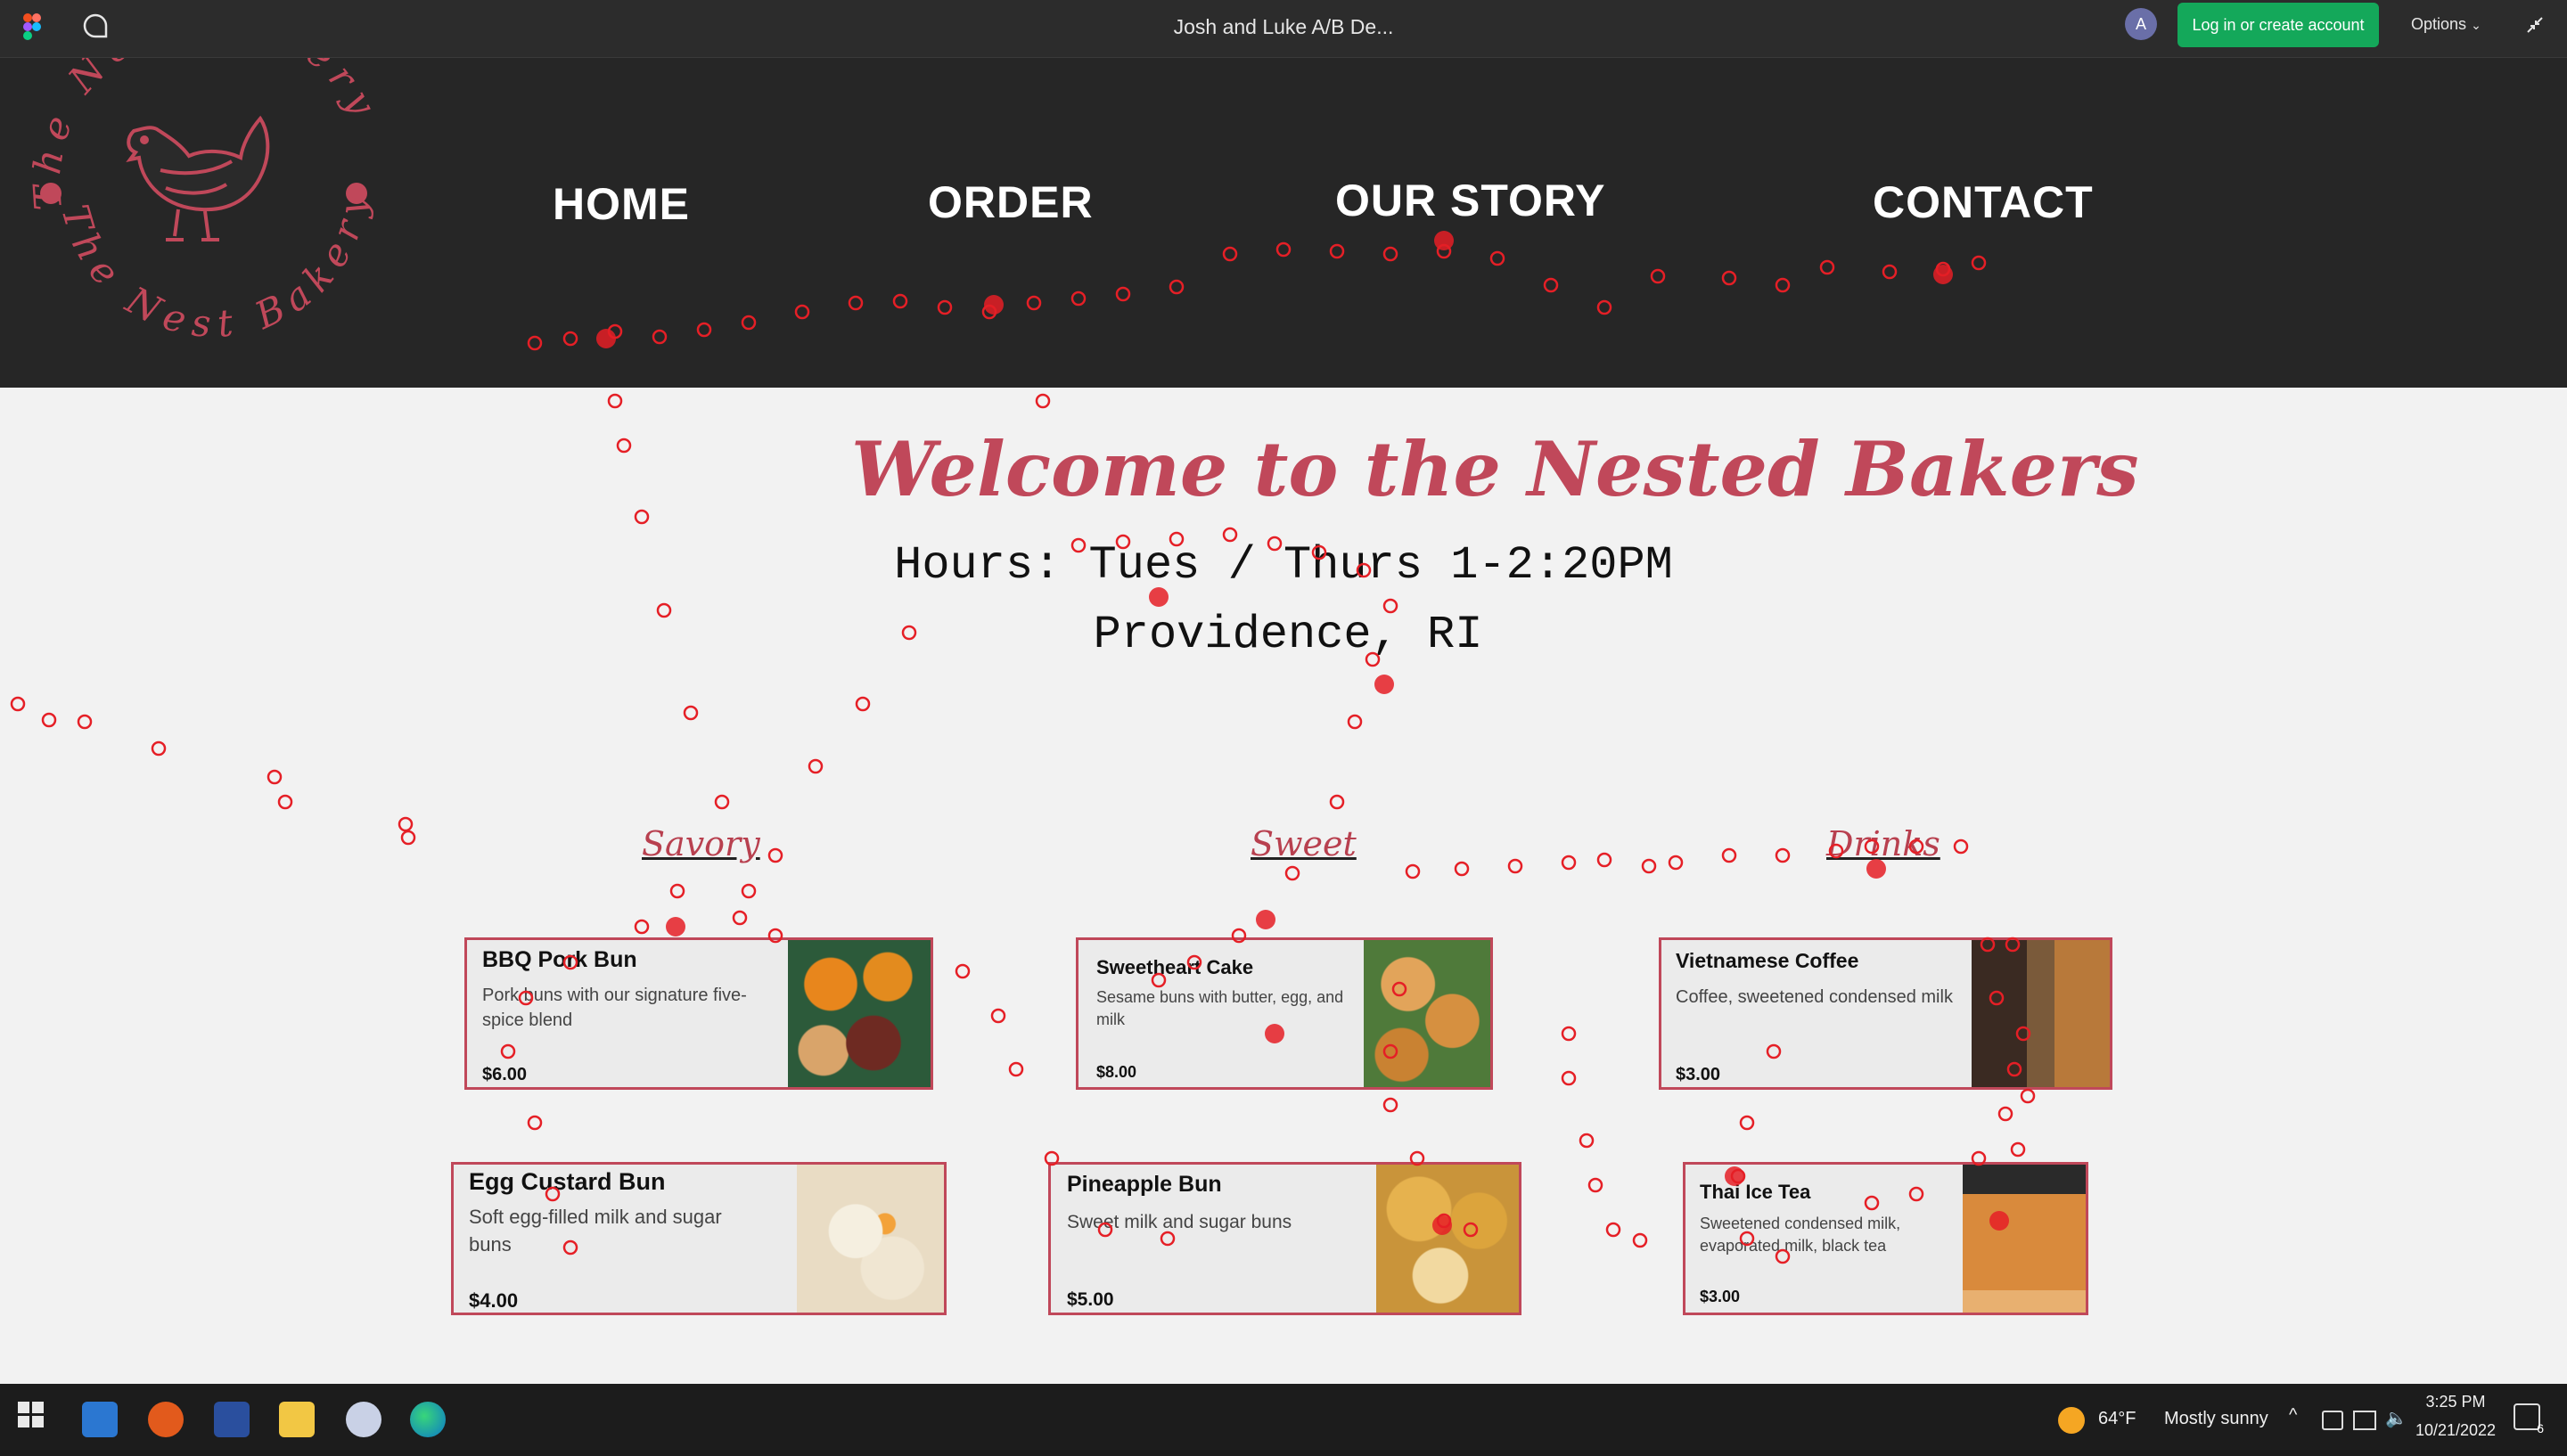 The width and height of the screenshot is (2567, 1456). I want to click on weather-icon, so click(2071, 1420).